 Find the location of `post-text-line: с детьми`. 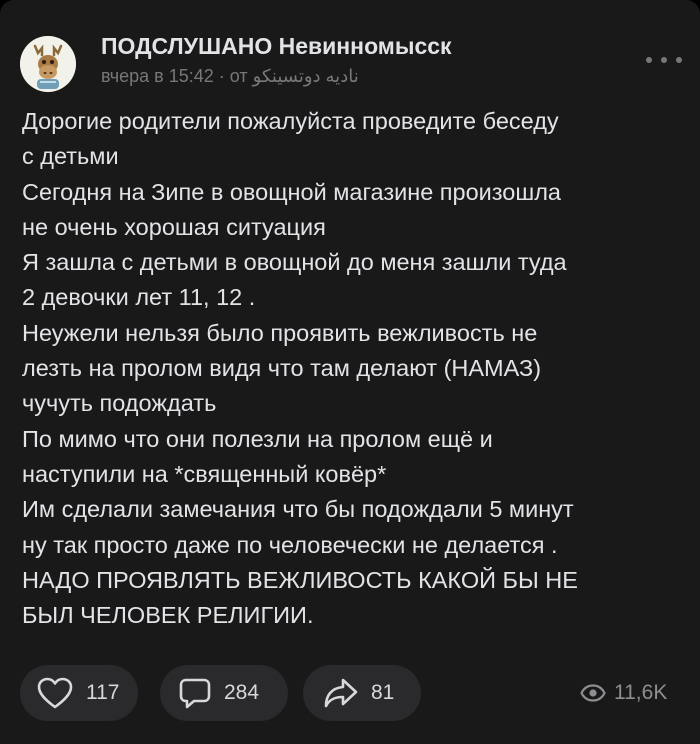

post-text-line: с детьми is located at coordinates (70, 156).